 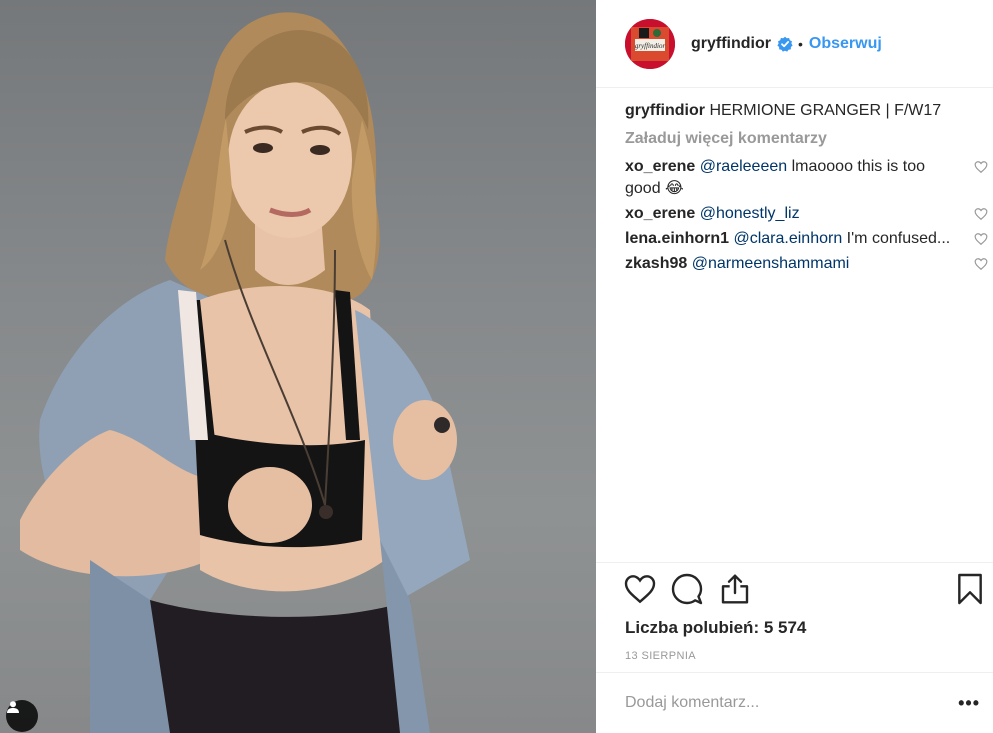 What do you see at coordinates (13, 707) in the screenshot?
I see `user-tag-icon` at bounding box center [13, 707].